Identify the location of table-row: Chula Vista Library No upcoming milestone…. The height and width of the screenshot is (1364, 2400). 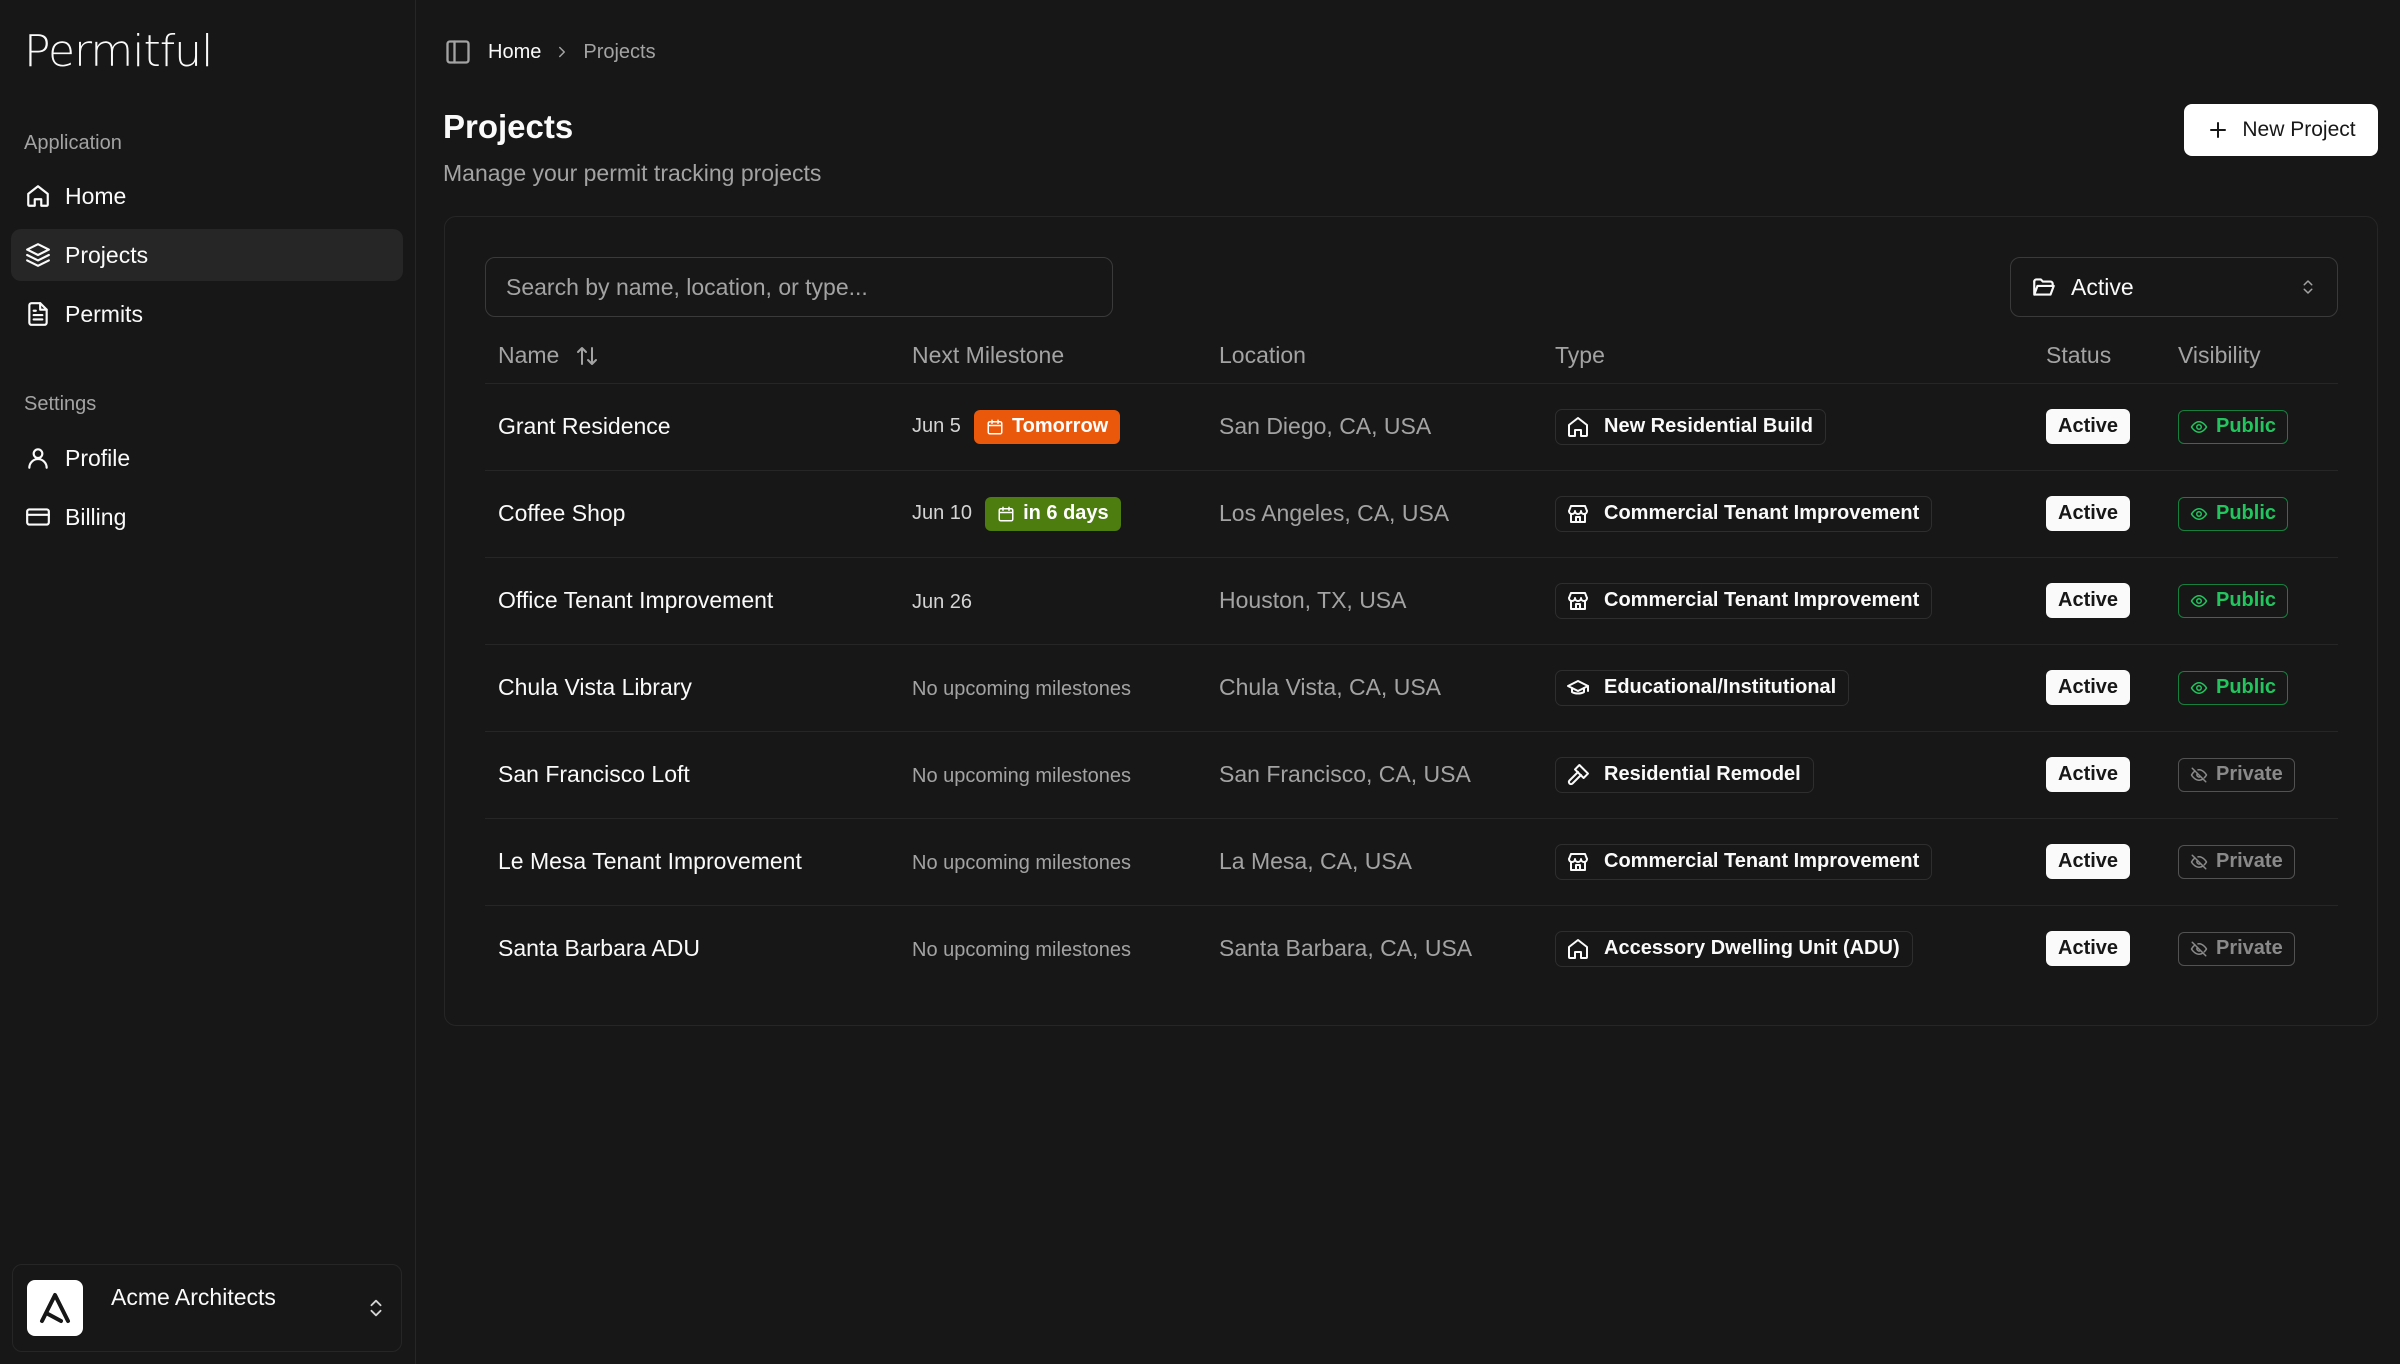
(1411, 688).